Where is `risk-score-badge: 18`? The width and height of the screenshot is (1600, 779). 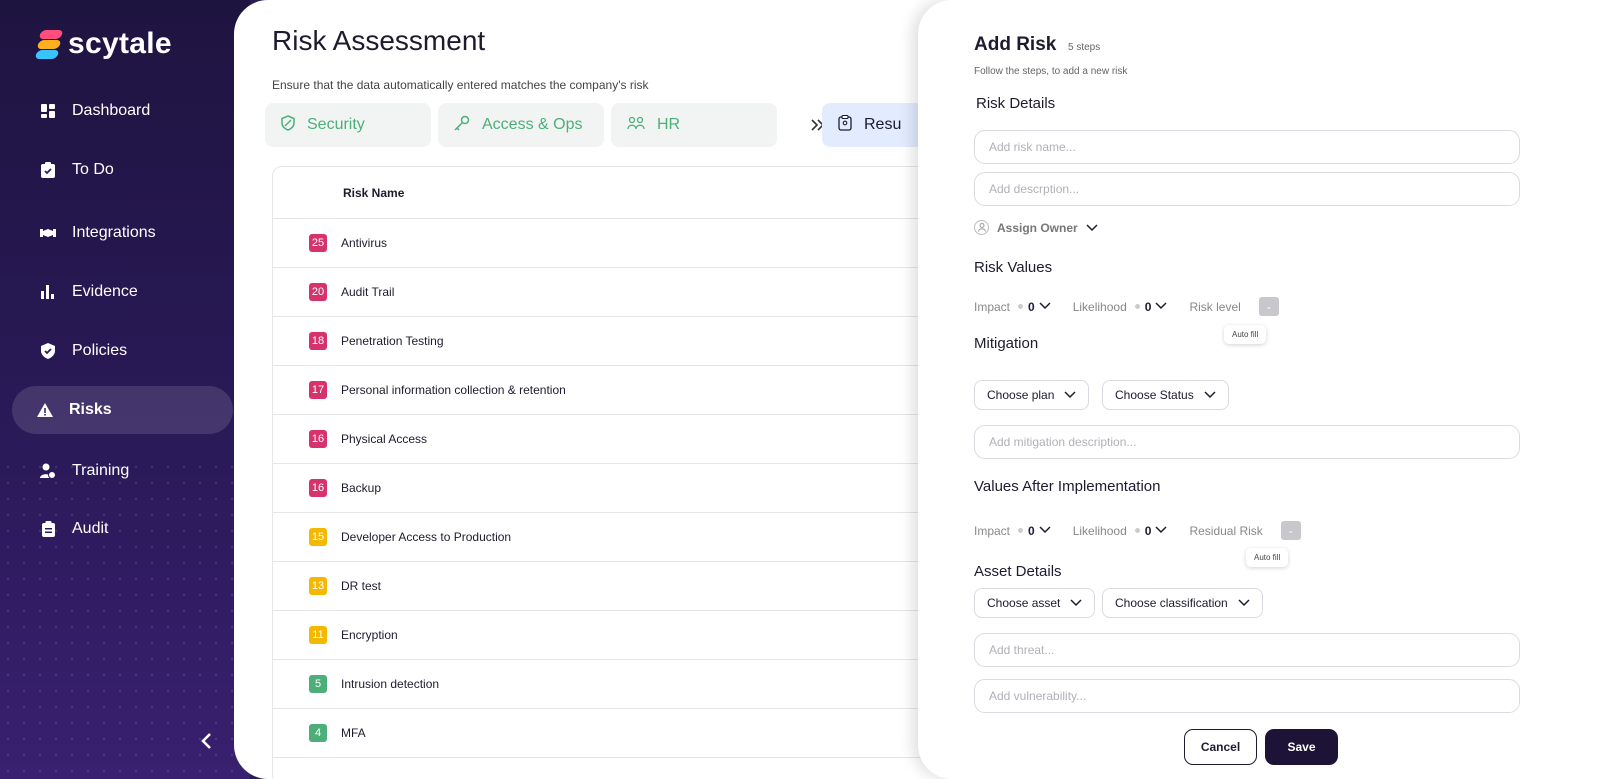
risk-score-badge: 18 is located at coordinates (318, 341).